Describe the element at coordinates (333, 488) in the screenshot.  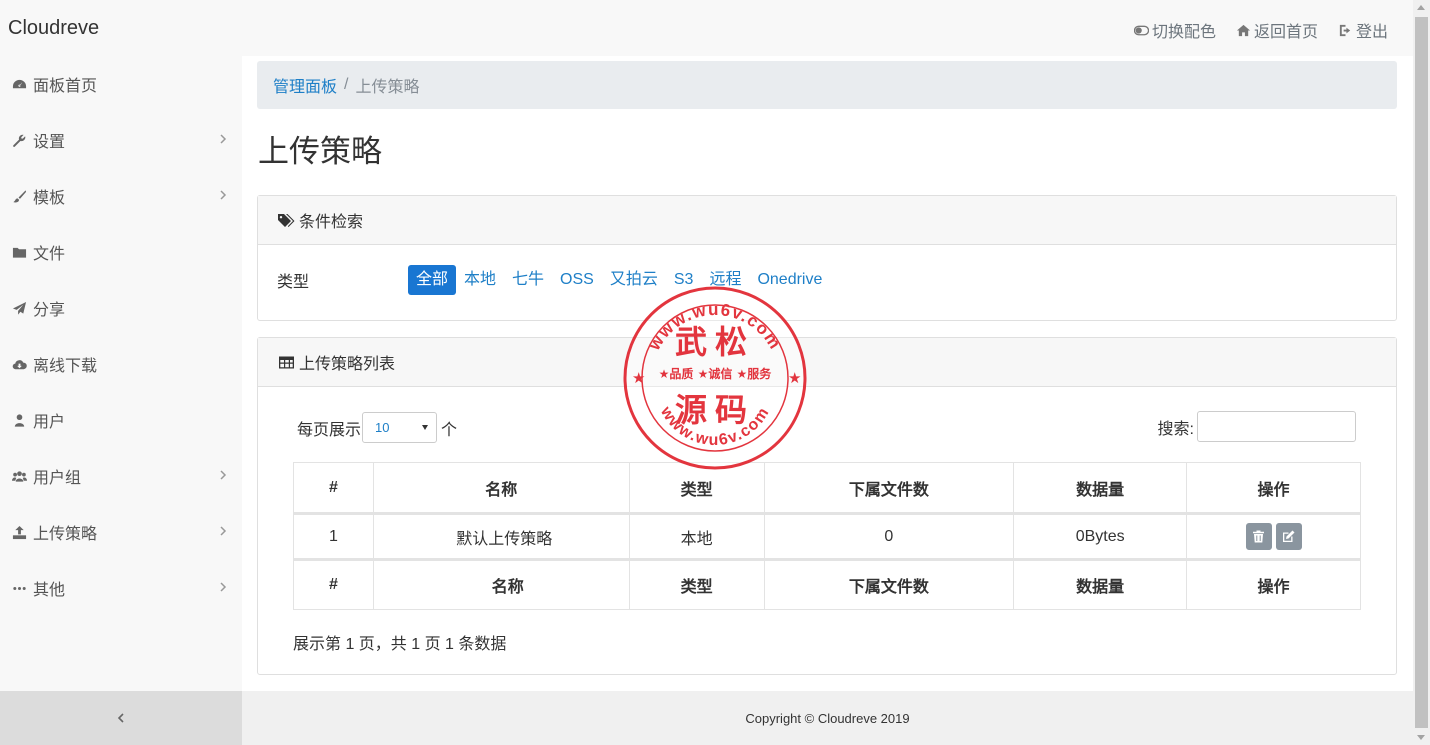
I see `column-header-id: #` at that location.